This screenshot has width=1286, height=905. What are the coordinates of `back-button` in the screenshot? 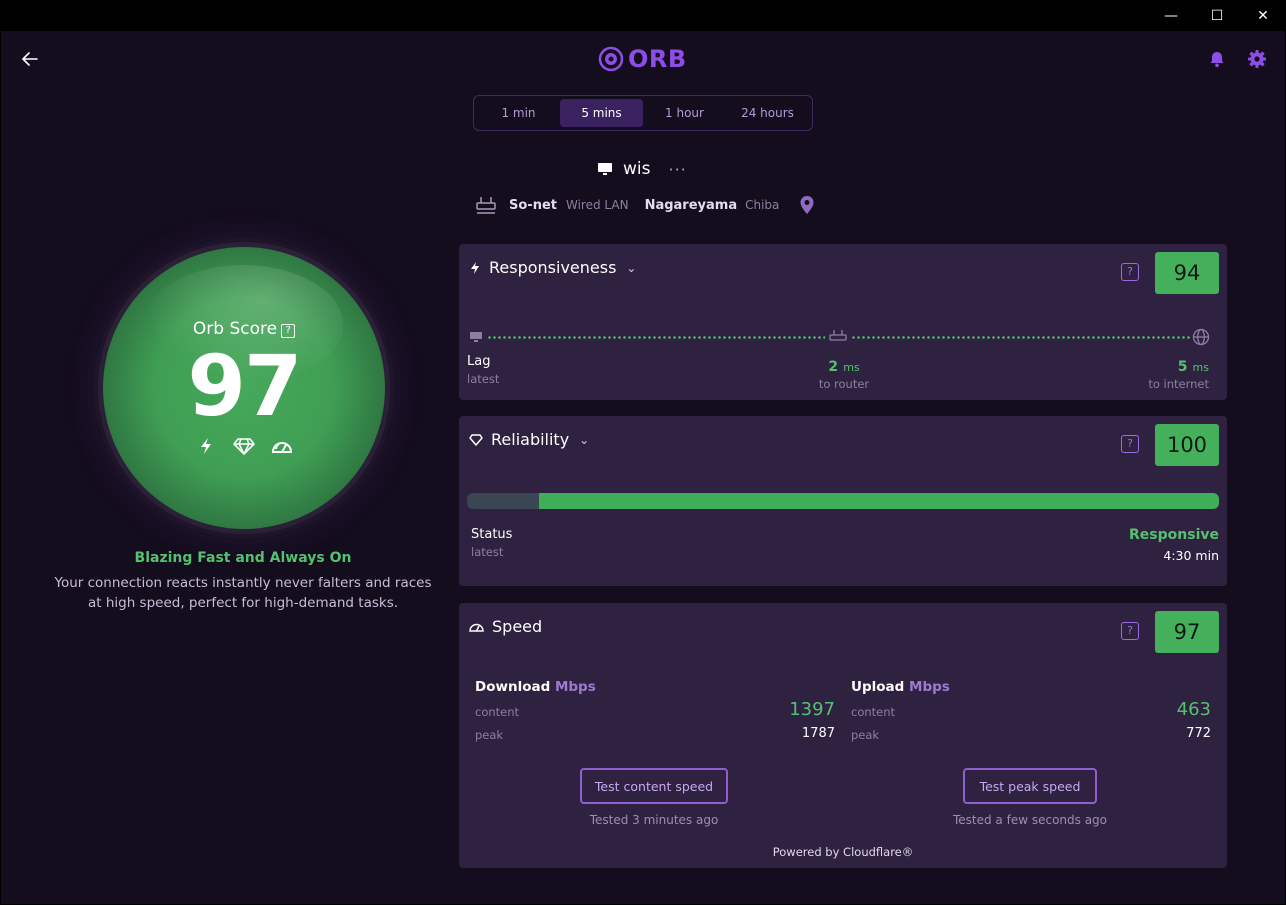 It's located at (30, 59).